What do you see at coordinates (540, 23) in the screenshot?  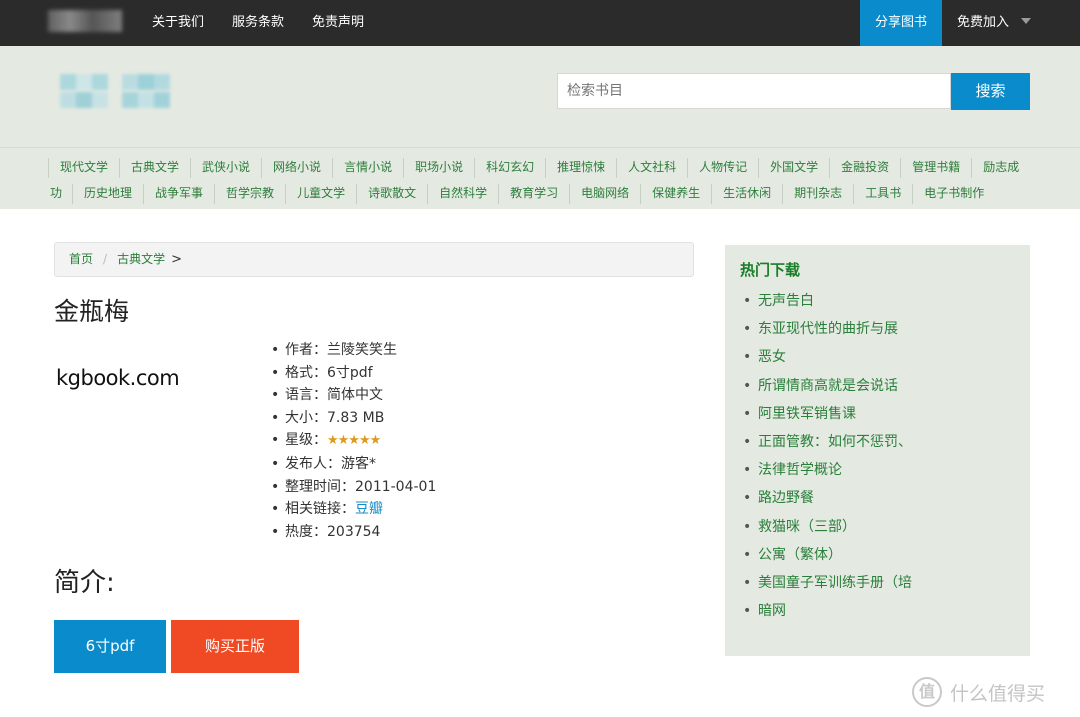 I see `top-bar: 关于我们 服务条款 免责声明 分享图书 免费加入` at bounding box center [540, 23].